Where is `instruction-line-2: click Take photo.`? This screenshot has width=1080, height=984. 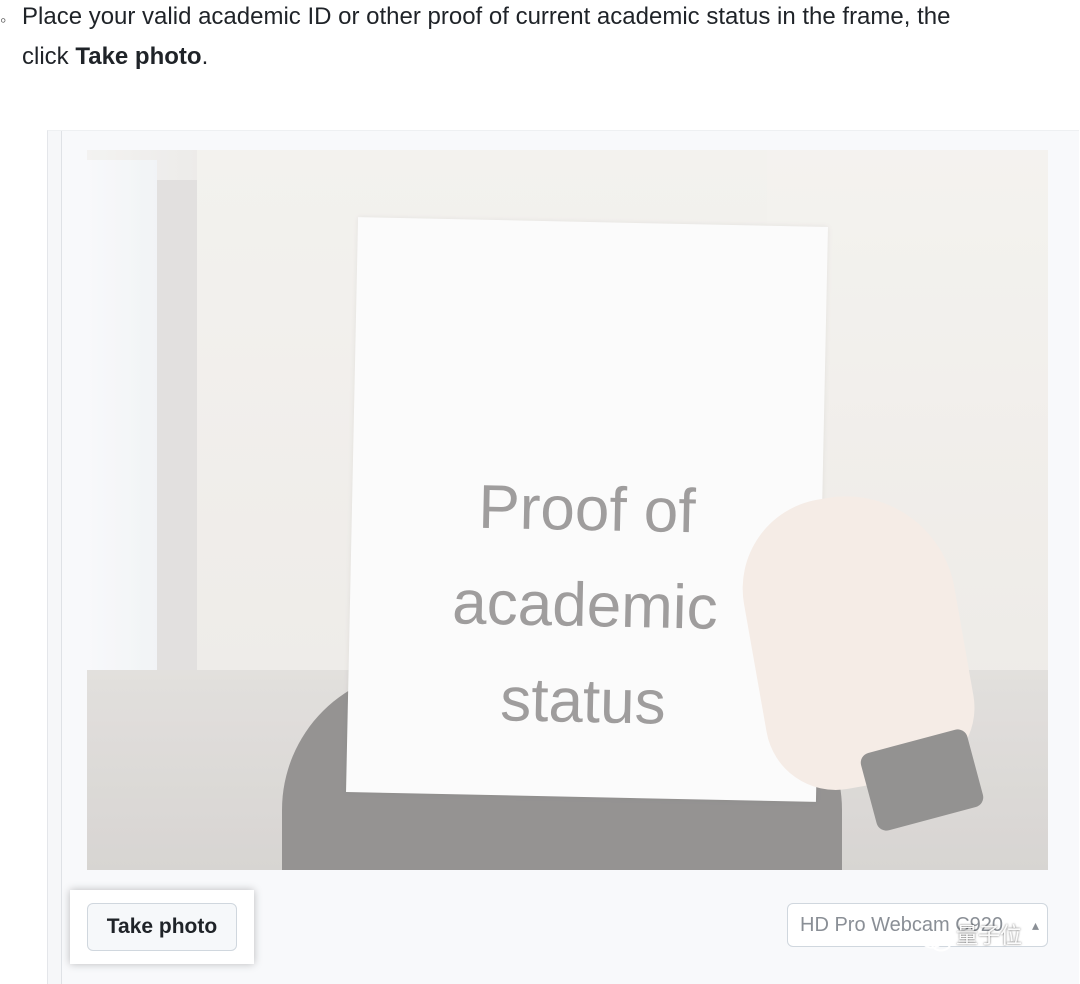
instruction-line-2: click Take photo. is located at coordinates (115, 57).